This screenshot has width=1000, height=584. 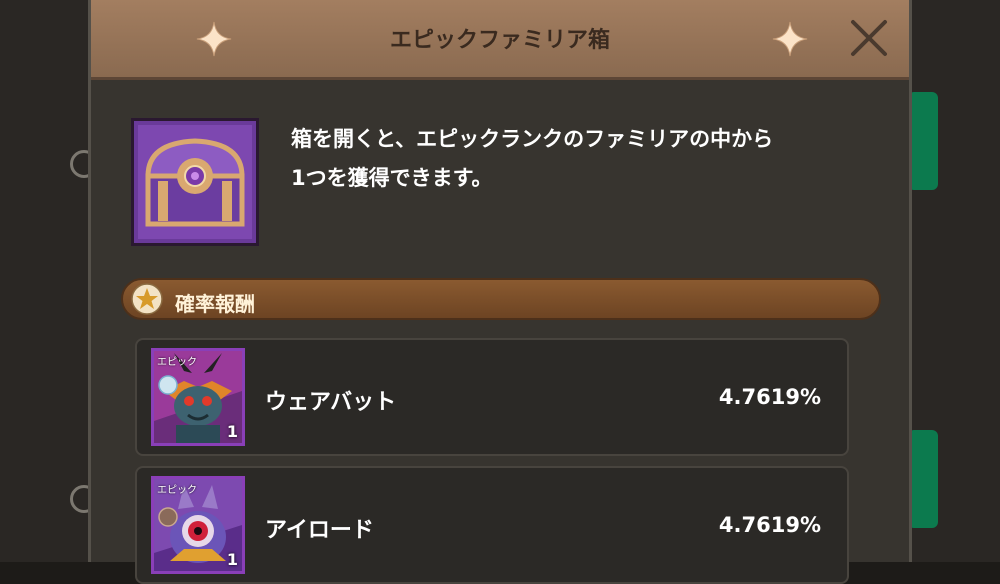 I want to click on close-icon, so click(x=869, y=38).